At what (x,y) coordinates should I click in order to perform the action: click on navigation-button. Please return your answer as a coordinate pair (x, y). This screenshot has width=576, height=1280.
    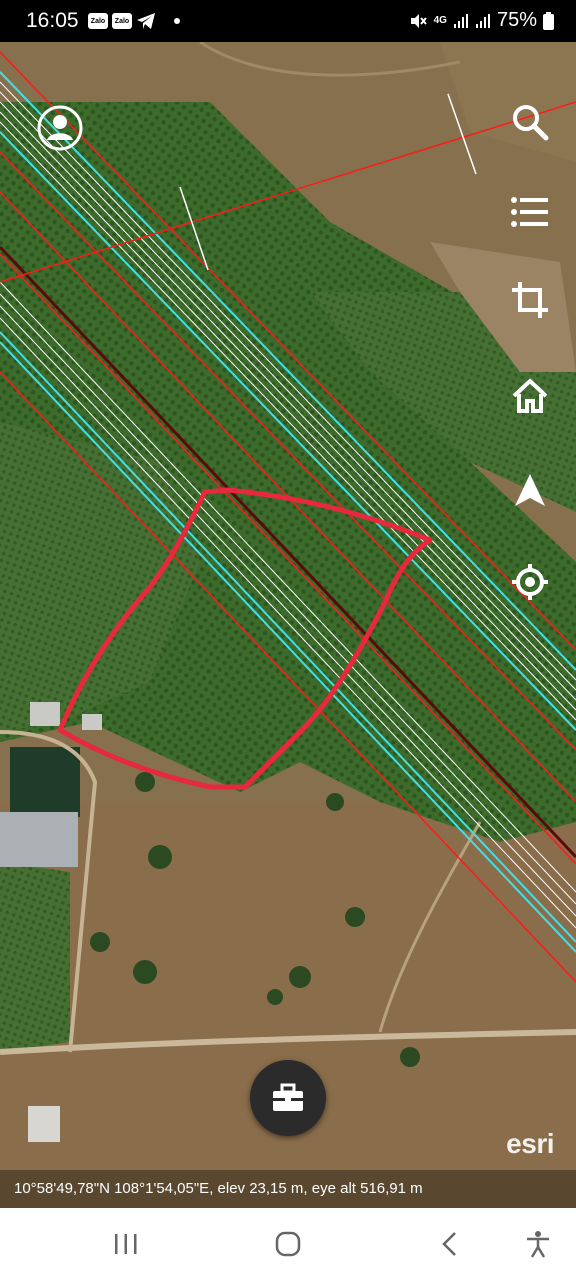
    Looking at the image, I should click on (530, 490).